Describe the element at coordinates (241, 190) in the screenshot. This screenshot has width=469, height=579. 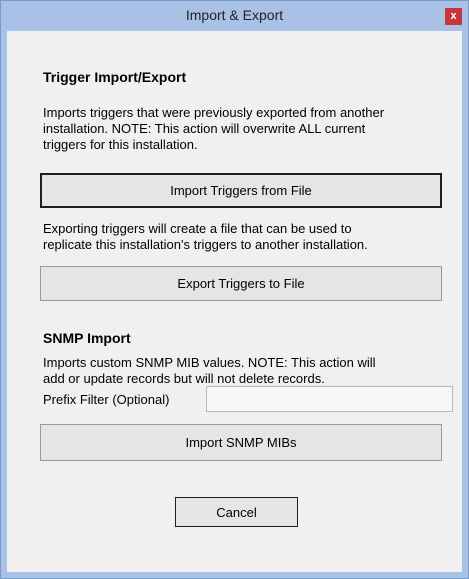
I see `import-triggers-button: Import Triggers from File` at that location.